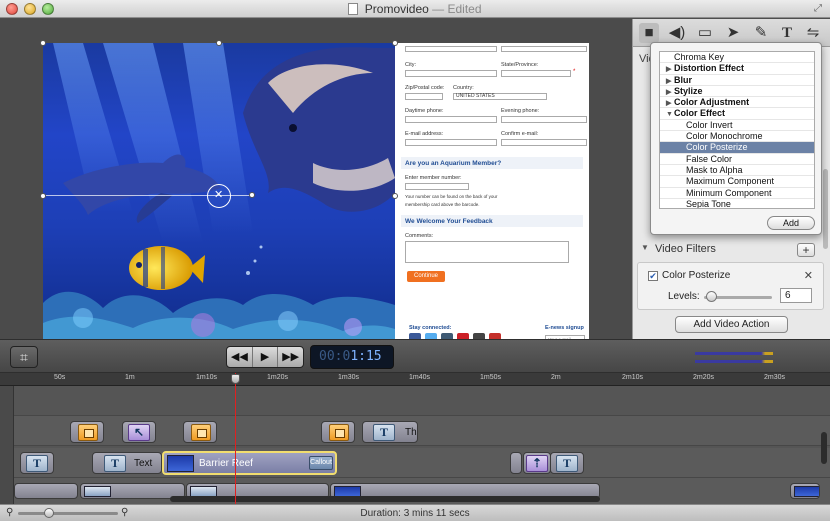  I want to click on annotation-icon: ✎, so click(761, 33).